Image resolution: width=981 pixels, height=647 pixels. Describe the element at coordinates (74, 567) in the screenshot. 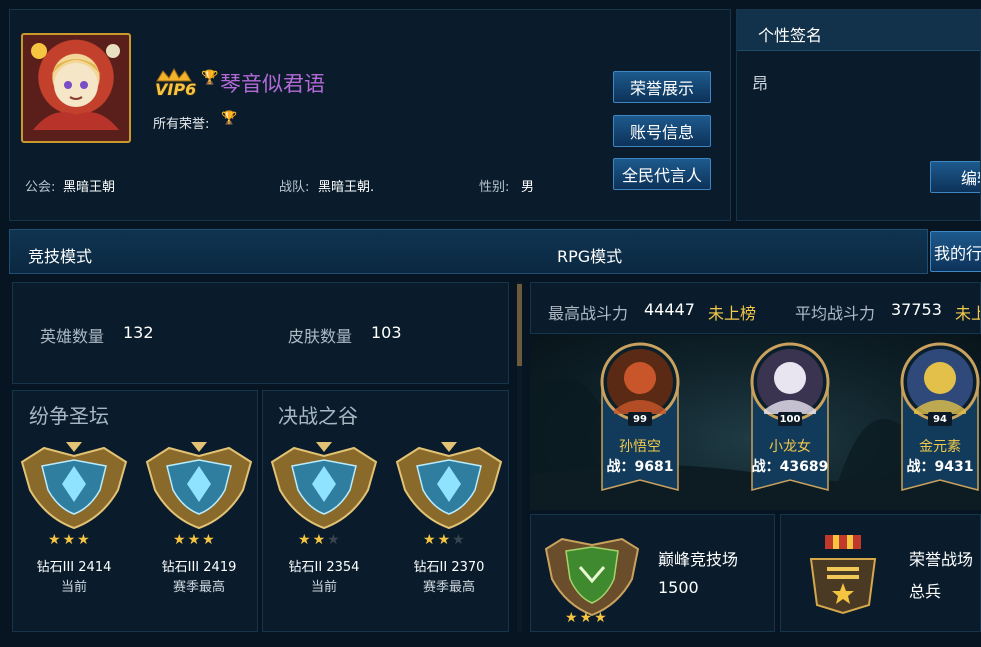

I see `rank-caption: 钻石III 2414` at that location.